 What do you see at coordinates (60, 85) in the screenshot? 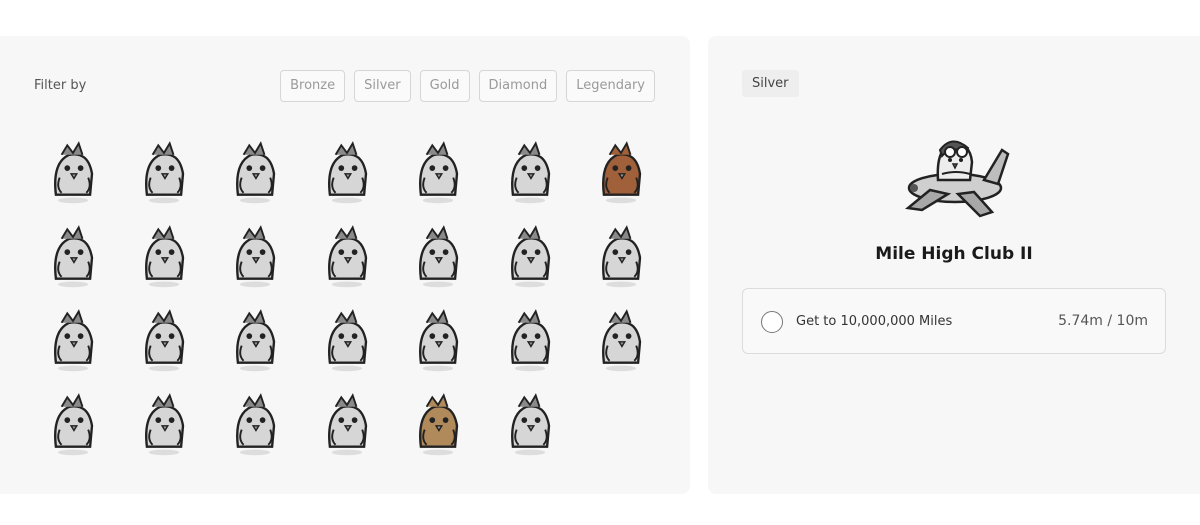
I see `filter-label: Filter by` at bounding box center [60, 85].